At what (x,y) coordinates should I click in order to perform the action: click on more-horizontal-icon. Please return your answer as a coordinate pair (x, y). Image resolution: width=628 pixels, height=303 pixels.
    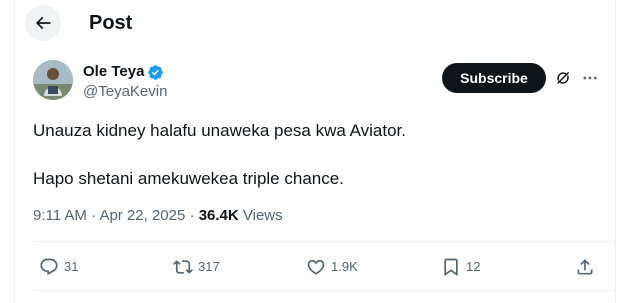
    Looking at the image, I should click on (590, 78).